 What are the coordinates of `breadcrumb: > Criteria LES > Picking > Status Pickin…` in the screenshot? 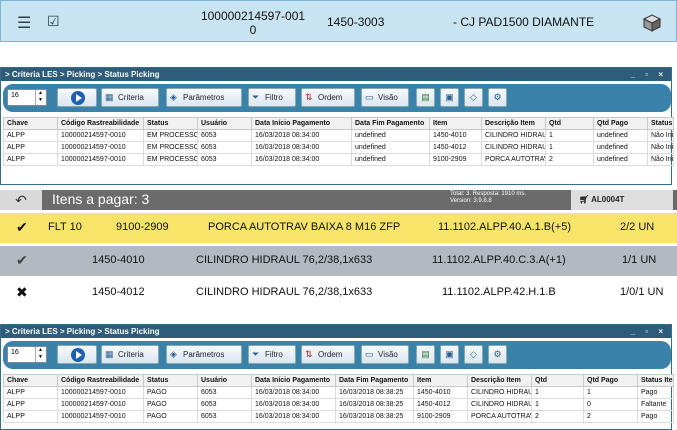 It's located at (82, 74).